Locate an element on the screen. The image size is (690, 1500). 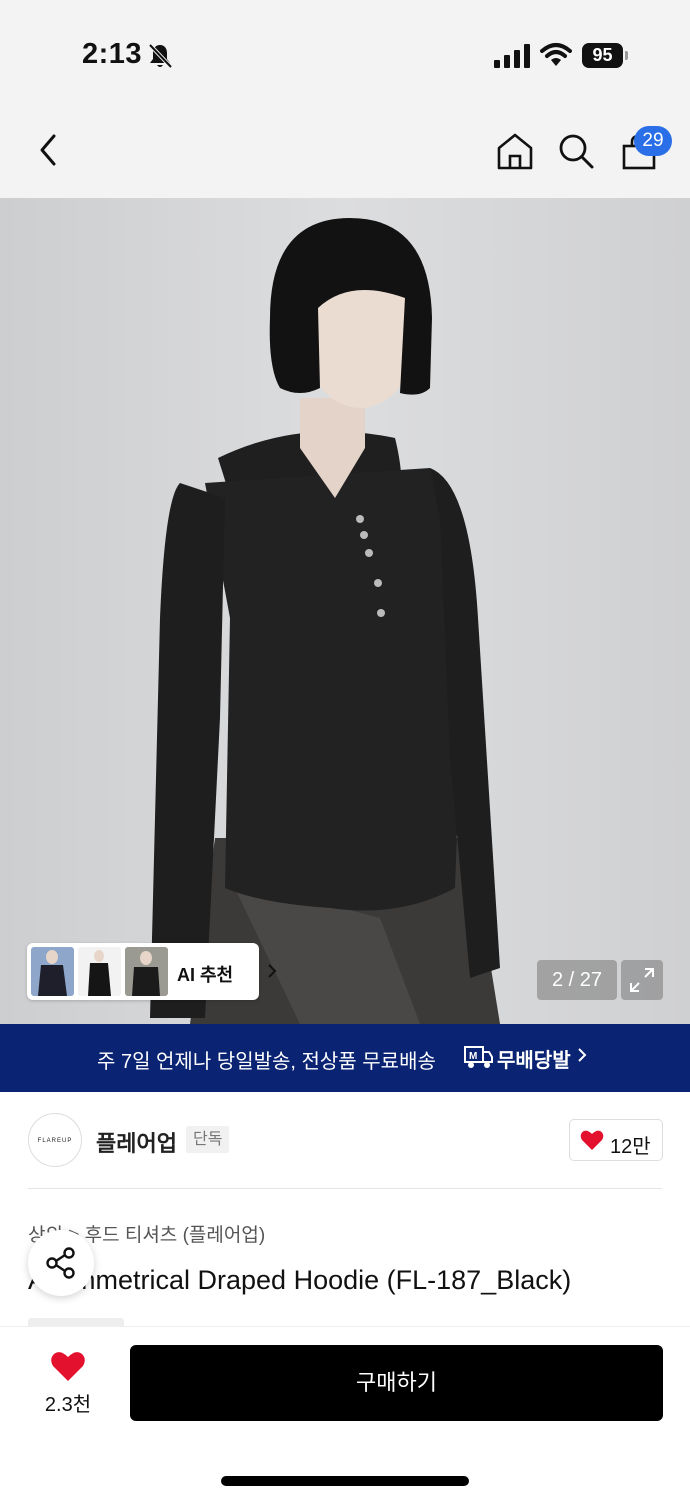
search-icon is located at coordinates (576, 151).